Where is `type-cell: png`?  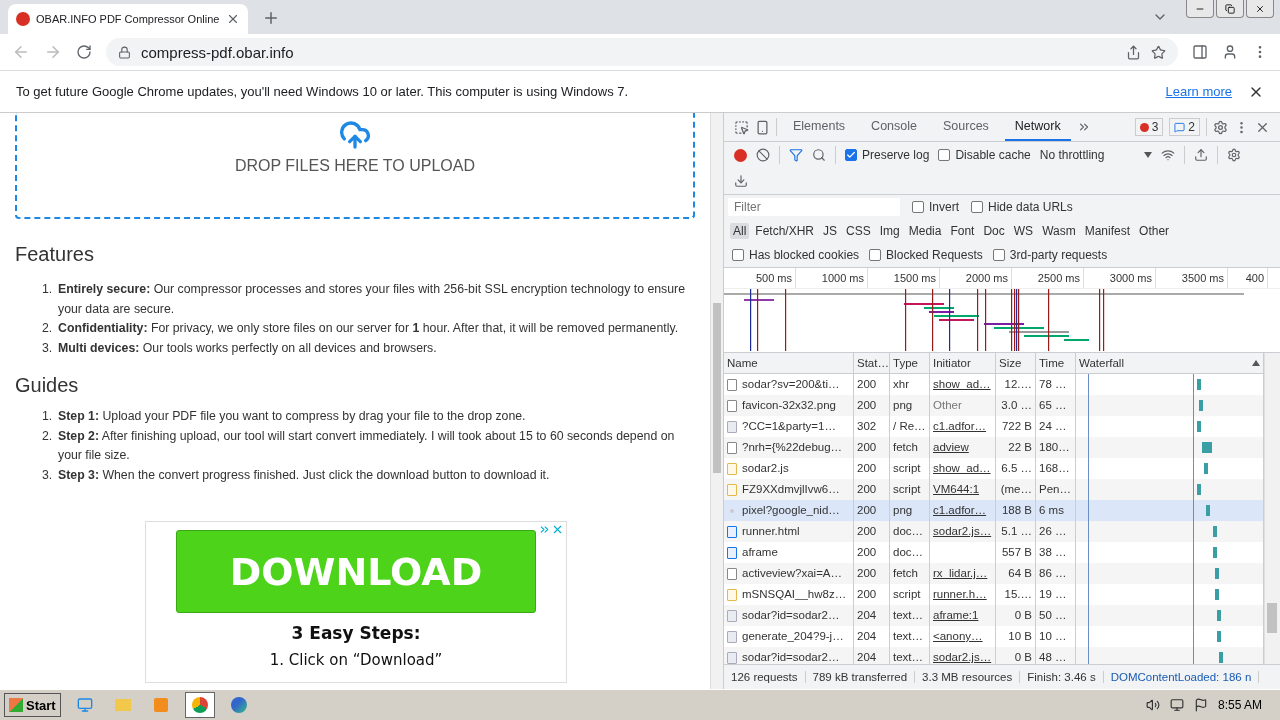 type-cell: png is located at coordinates (910, 405).